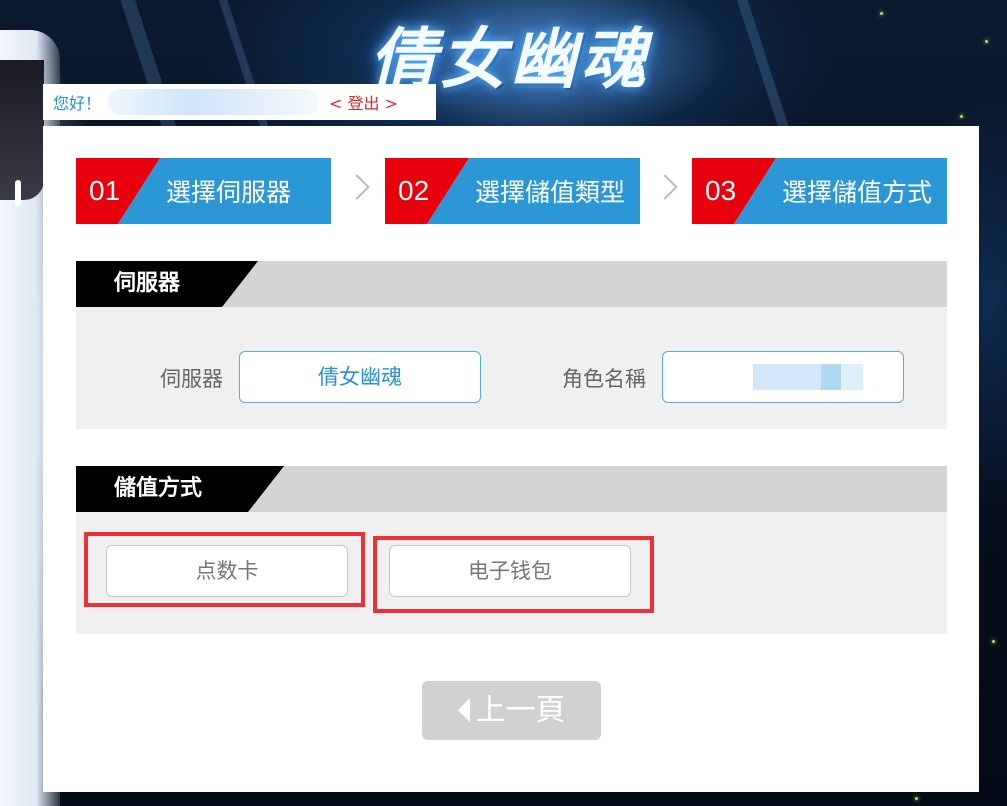 The width and height of the screenshot is (1007, 806). Describe the element at coordinates (227, 571) in the screenshot. I see `point-card-button: 点数卡` at that location.